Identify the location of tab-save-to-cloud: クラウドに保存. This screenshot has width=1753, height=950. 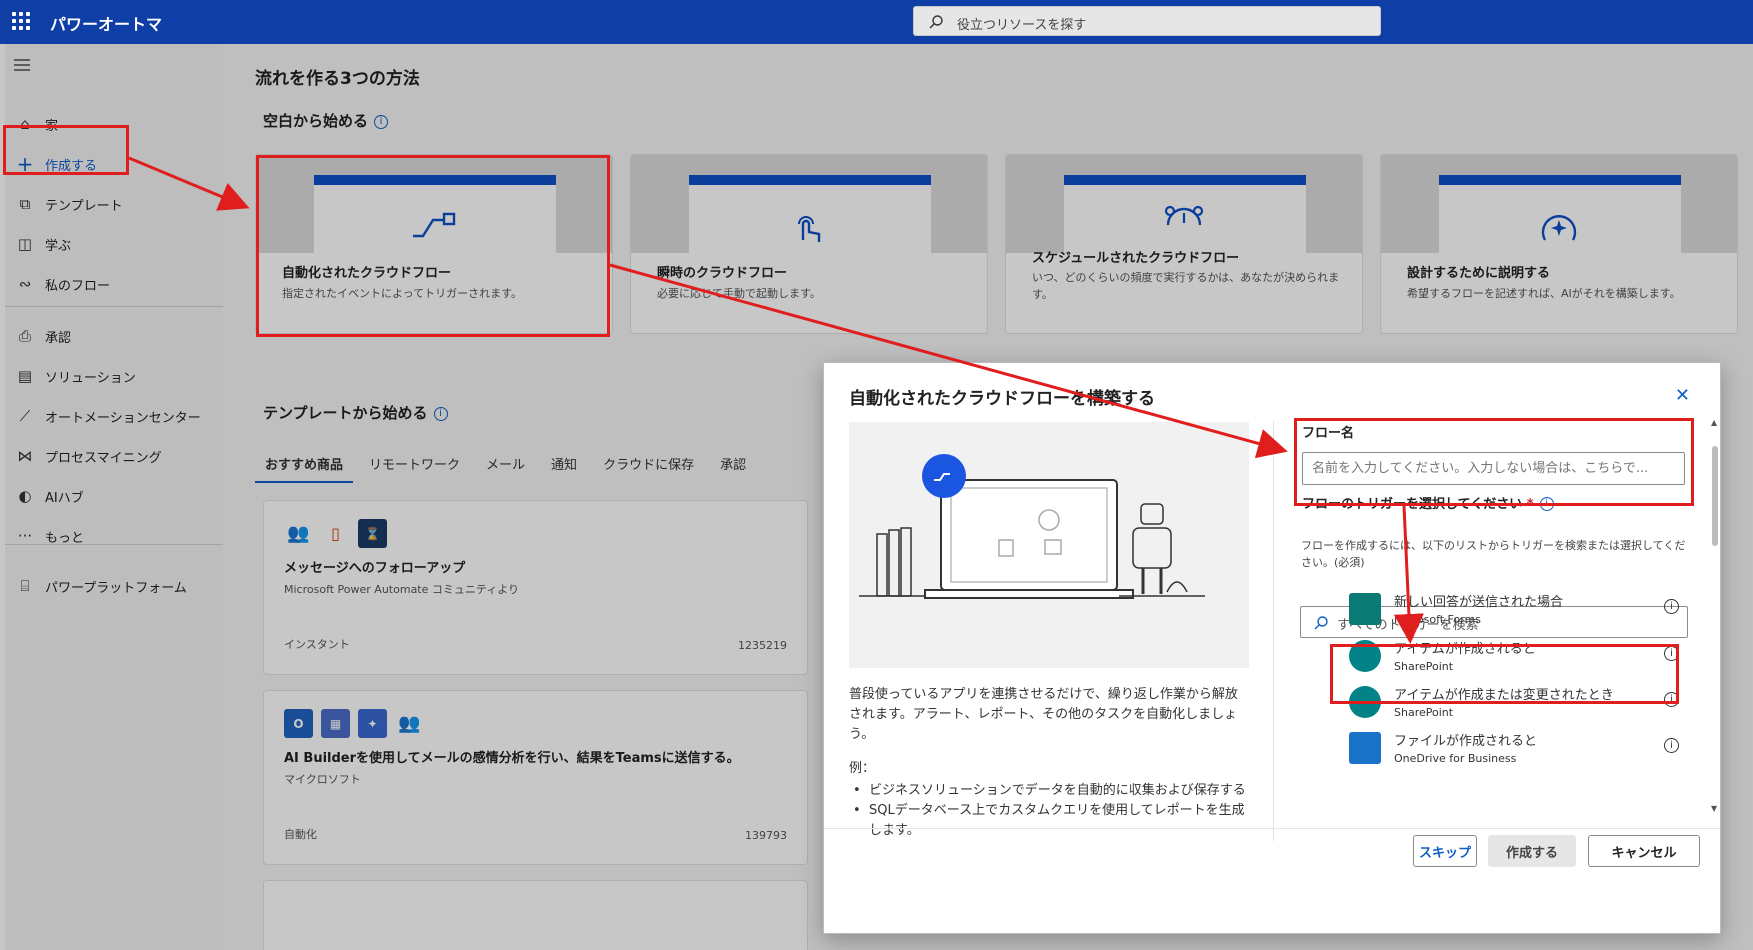
(648, 468).